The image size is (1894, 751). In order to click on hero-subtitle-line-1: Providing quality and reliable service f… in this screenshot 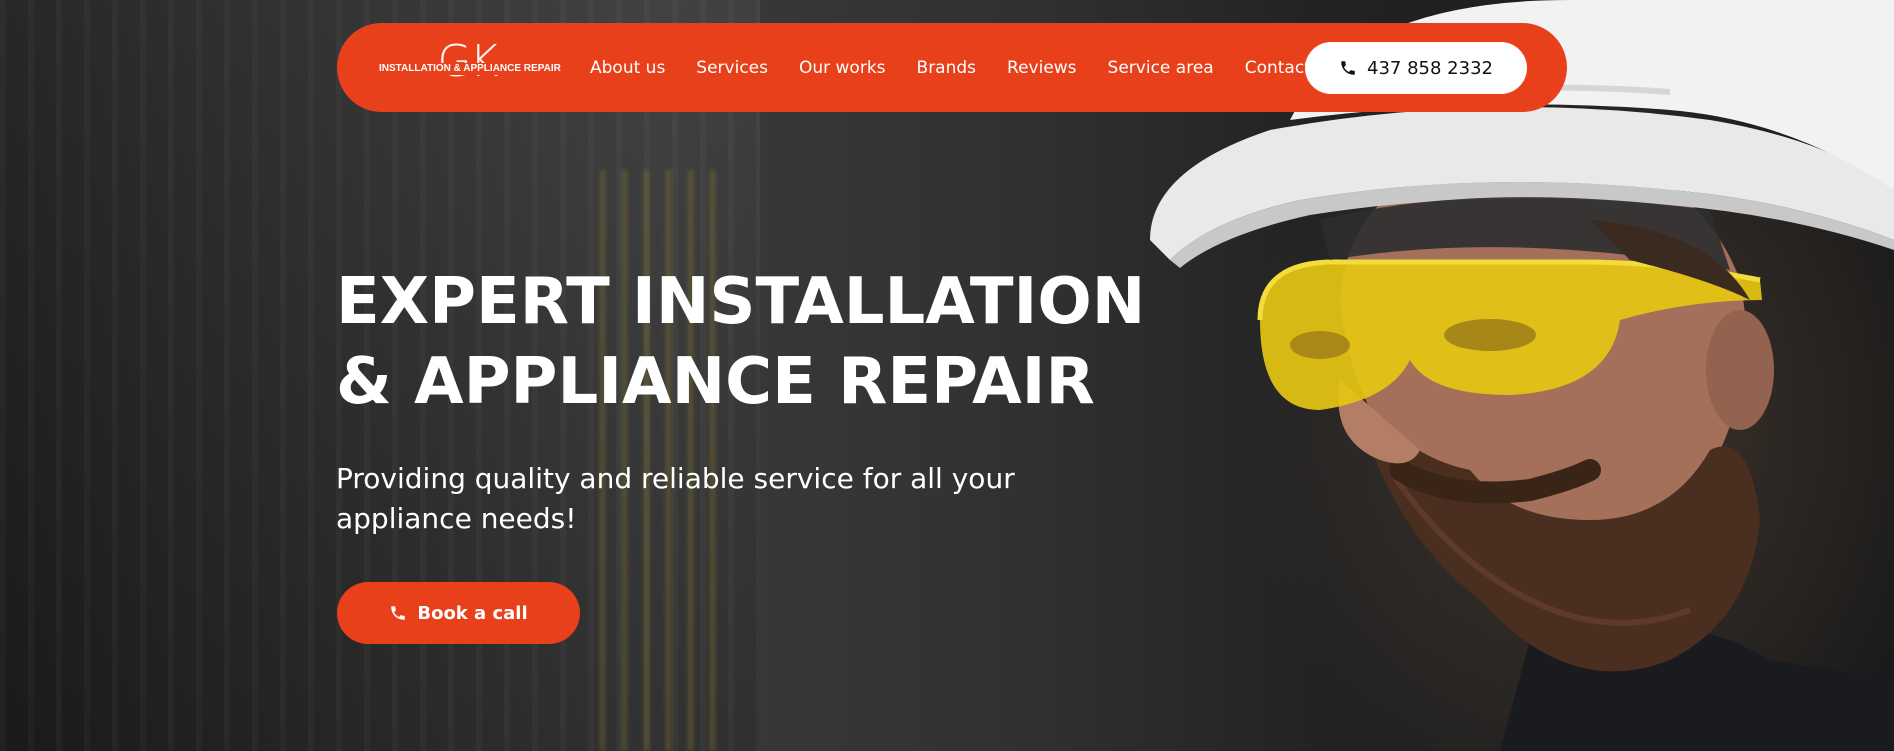, I will do `click(675, 478)`.